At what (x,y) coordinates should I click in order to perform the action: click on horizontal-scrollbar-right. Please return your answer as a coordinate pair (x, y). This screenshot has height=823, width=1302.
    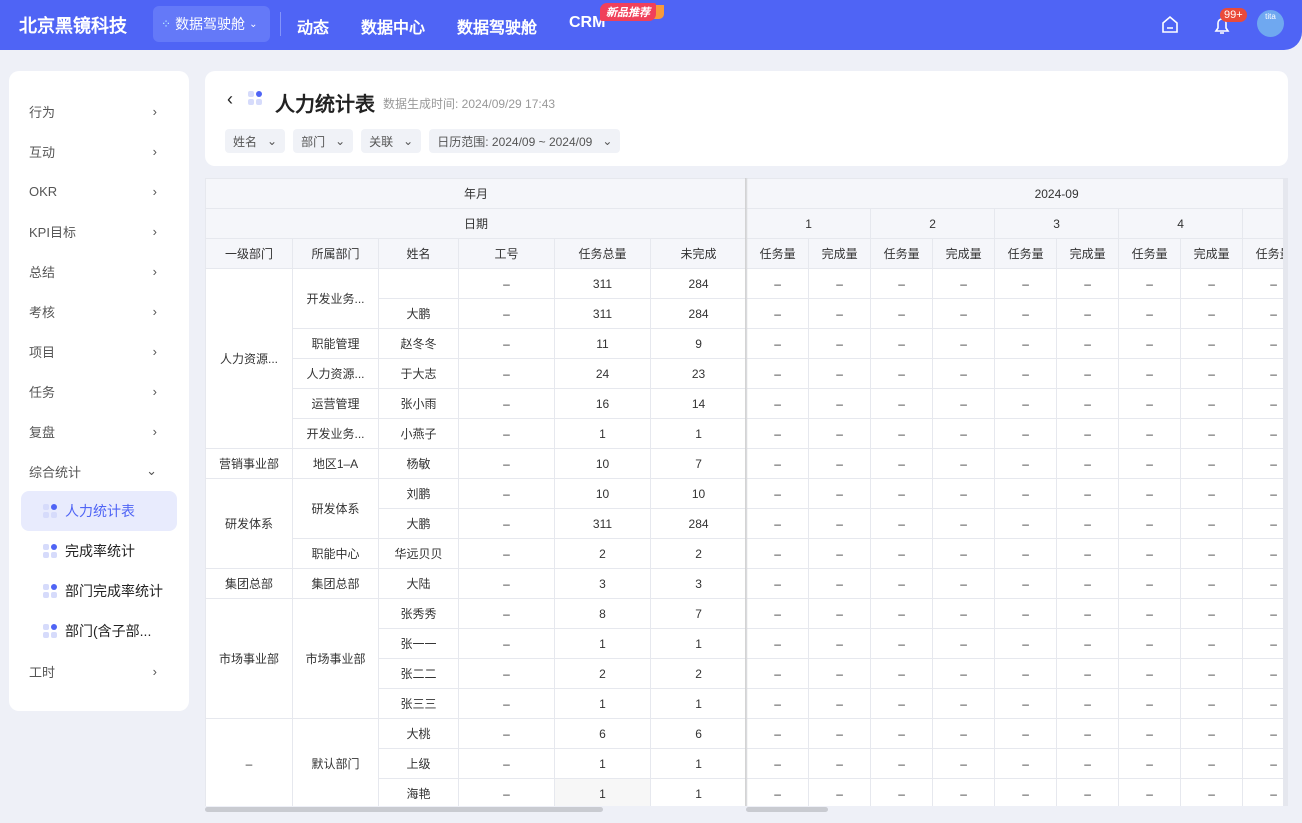
    Looking at the image, I should click on (787, 809).